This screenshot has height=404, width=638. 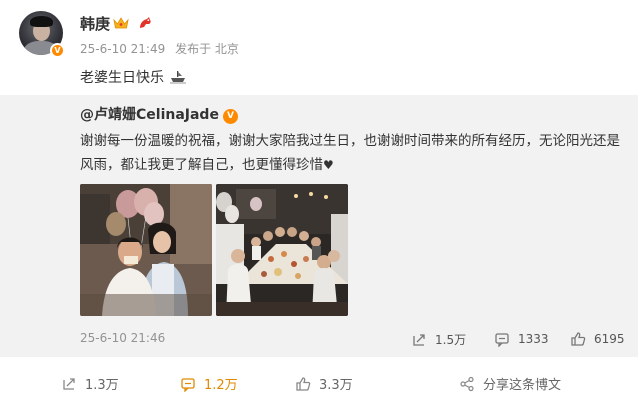 What do you see at coordinates (102, 385) in the screenshot?
I see `repost-button-label: 1.3万` at bounding box center [102, 385].